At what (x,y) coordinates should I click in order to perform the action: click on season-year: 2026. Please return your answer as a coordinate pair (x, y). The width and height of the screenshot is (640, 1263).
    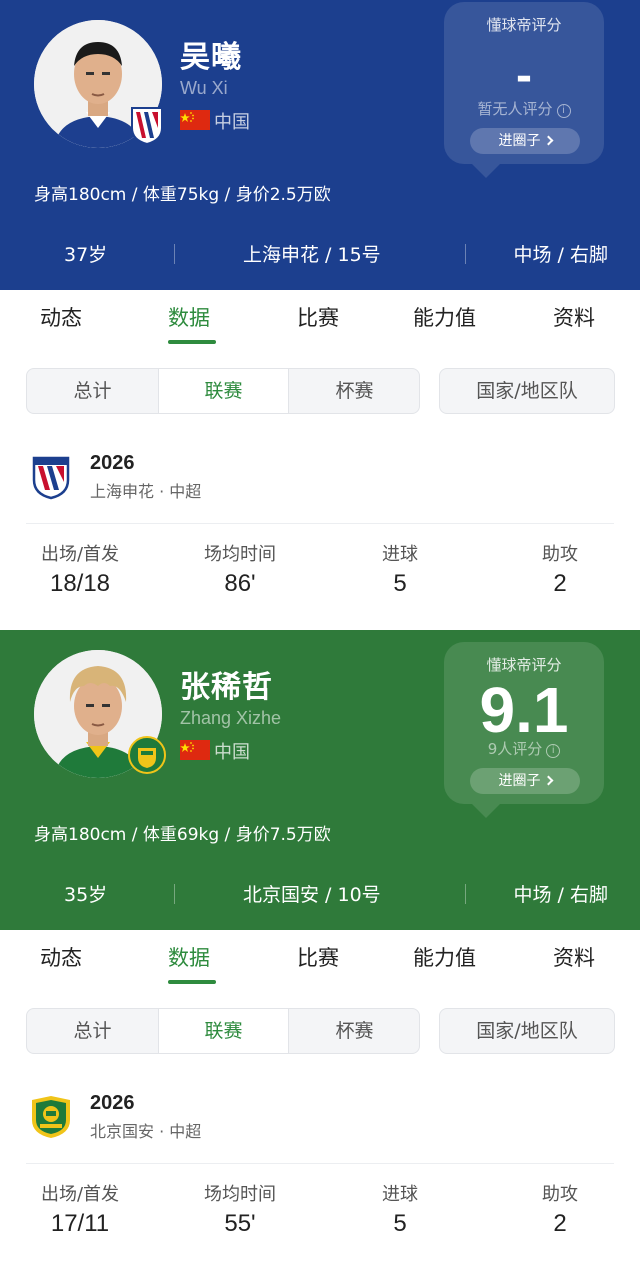
    Looking at the image, I should click on (112, 463).